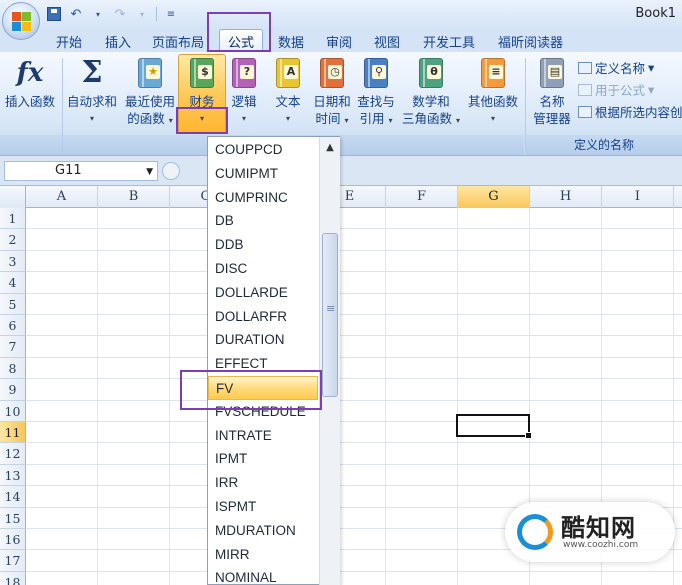 The height and width of the screenshot is (585, 682). What do you see at coordinates (598, 528) in the screenshot?
I see `watermark-title: 酷知网` at bounding box center [598, 528].